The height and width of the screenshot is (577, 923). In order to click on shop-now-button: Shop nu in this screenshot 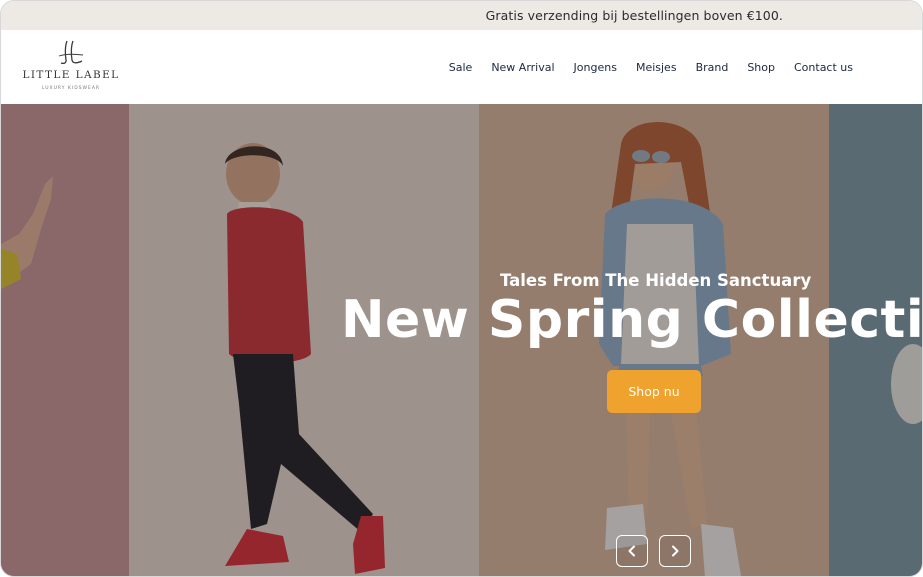, I will do `click(654, 391)`.